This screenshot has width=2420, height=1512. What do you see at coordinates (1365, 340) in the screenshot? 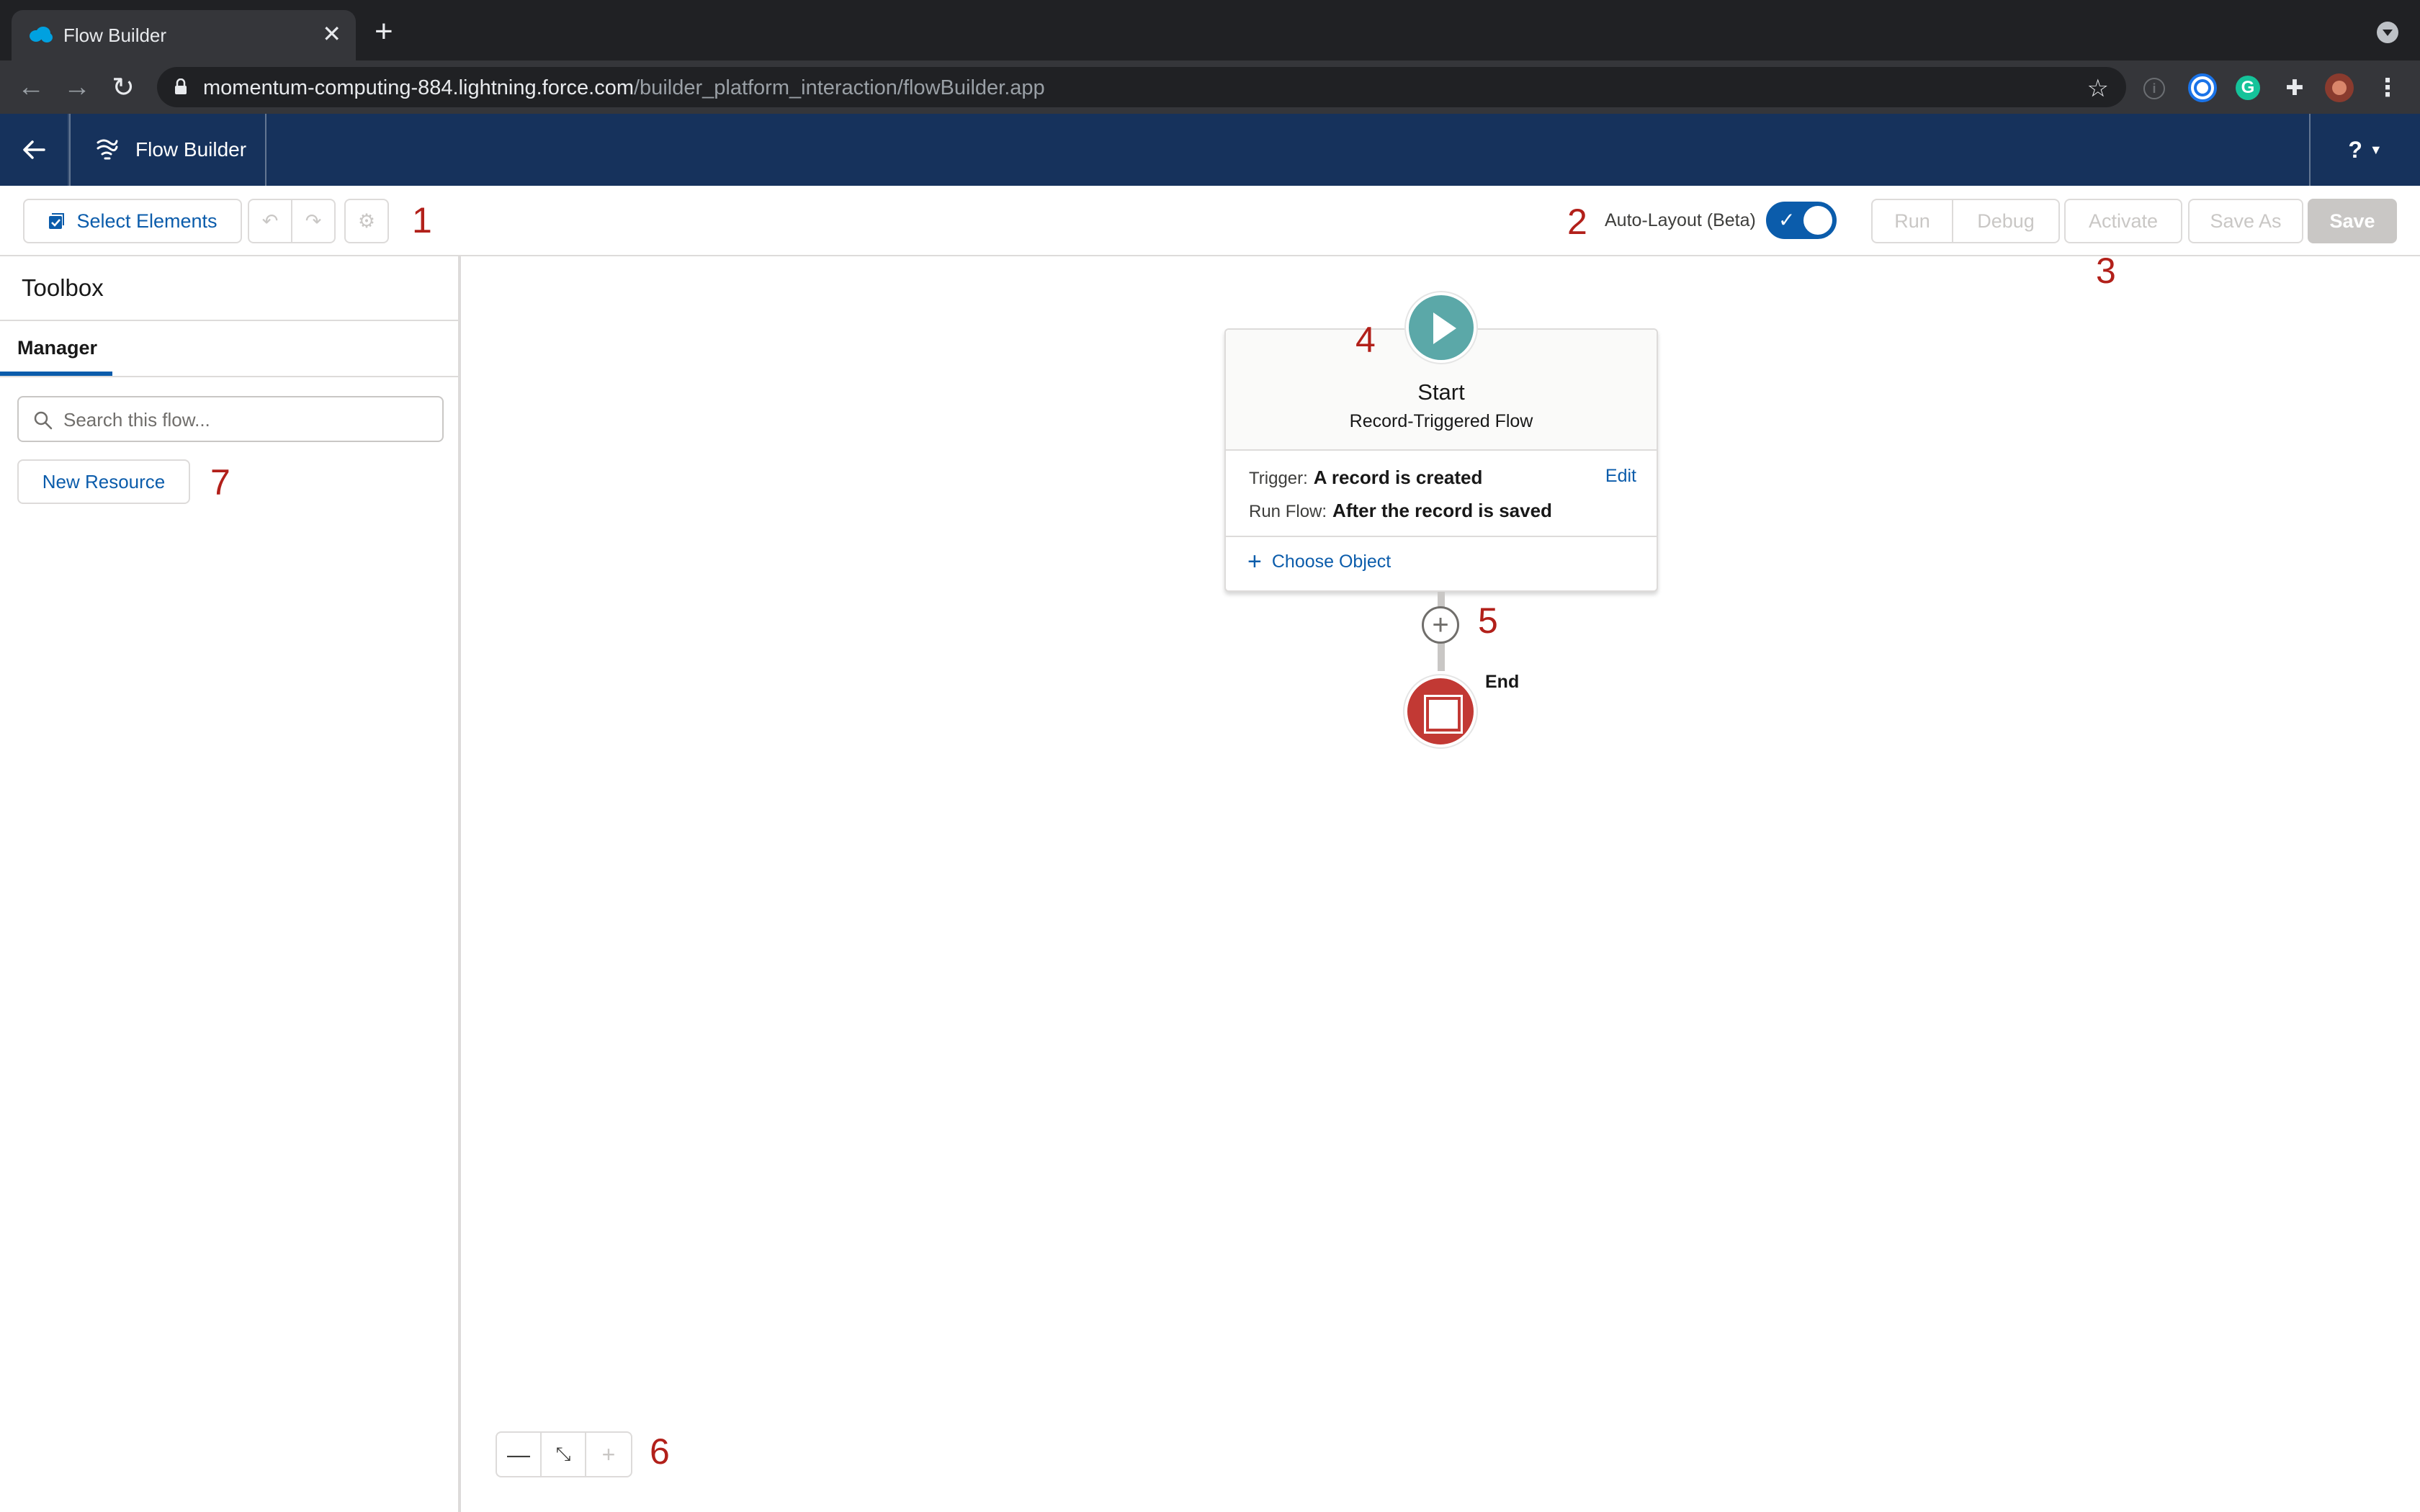
I see `annotation-4: 4` at bounding box center [1365, 340].